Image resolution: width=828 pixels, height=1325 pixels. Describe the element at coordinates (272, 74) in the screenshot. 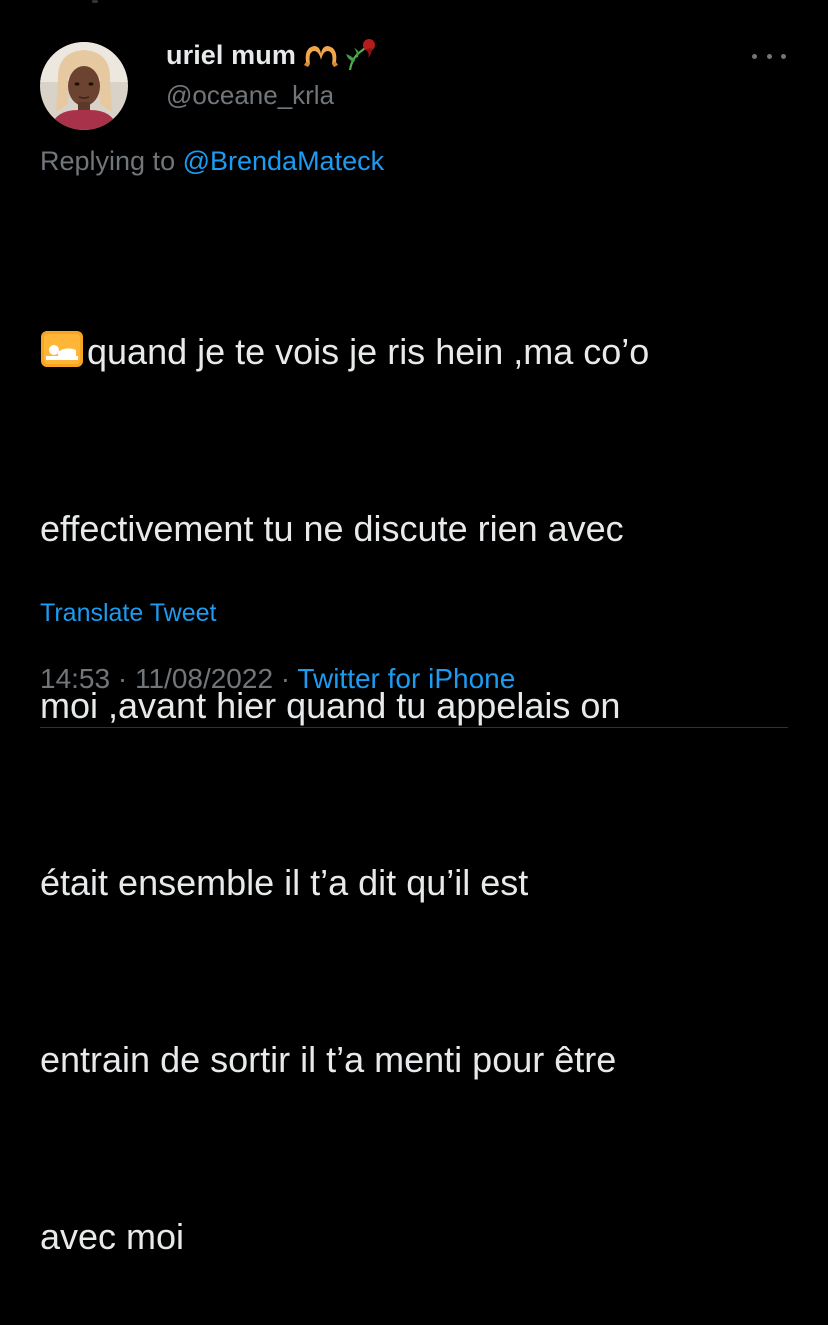

I see `user-info: uriel mum @oceane_krla` at that location.